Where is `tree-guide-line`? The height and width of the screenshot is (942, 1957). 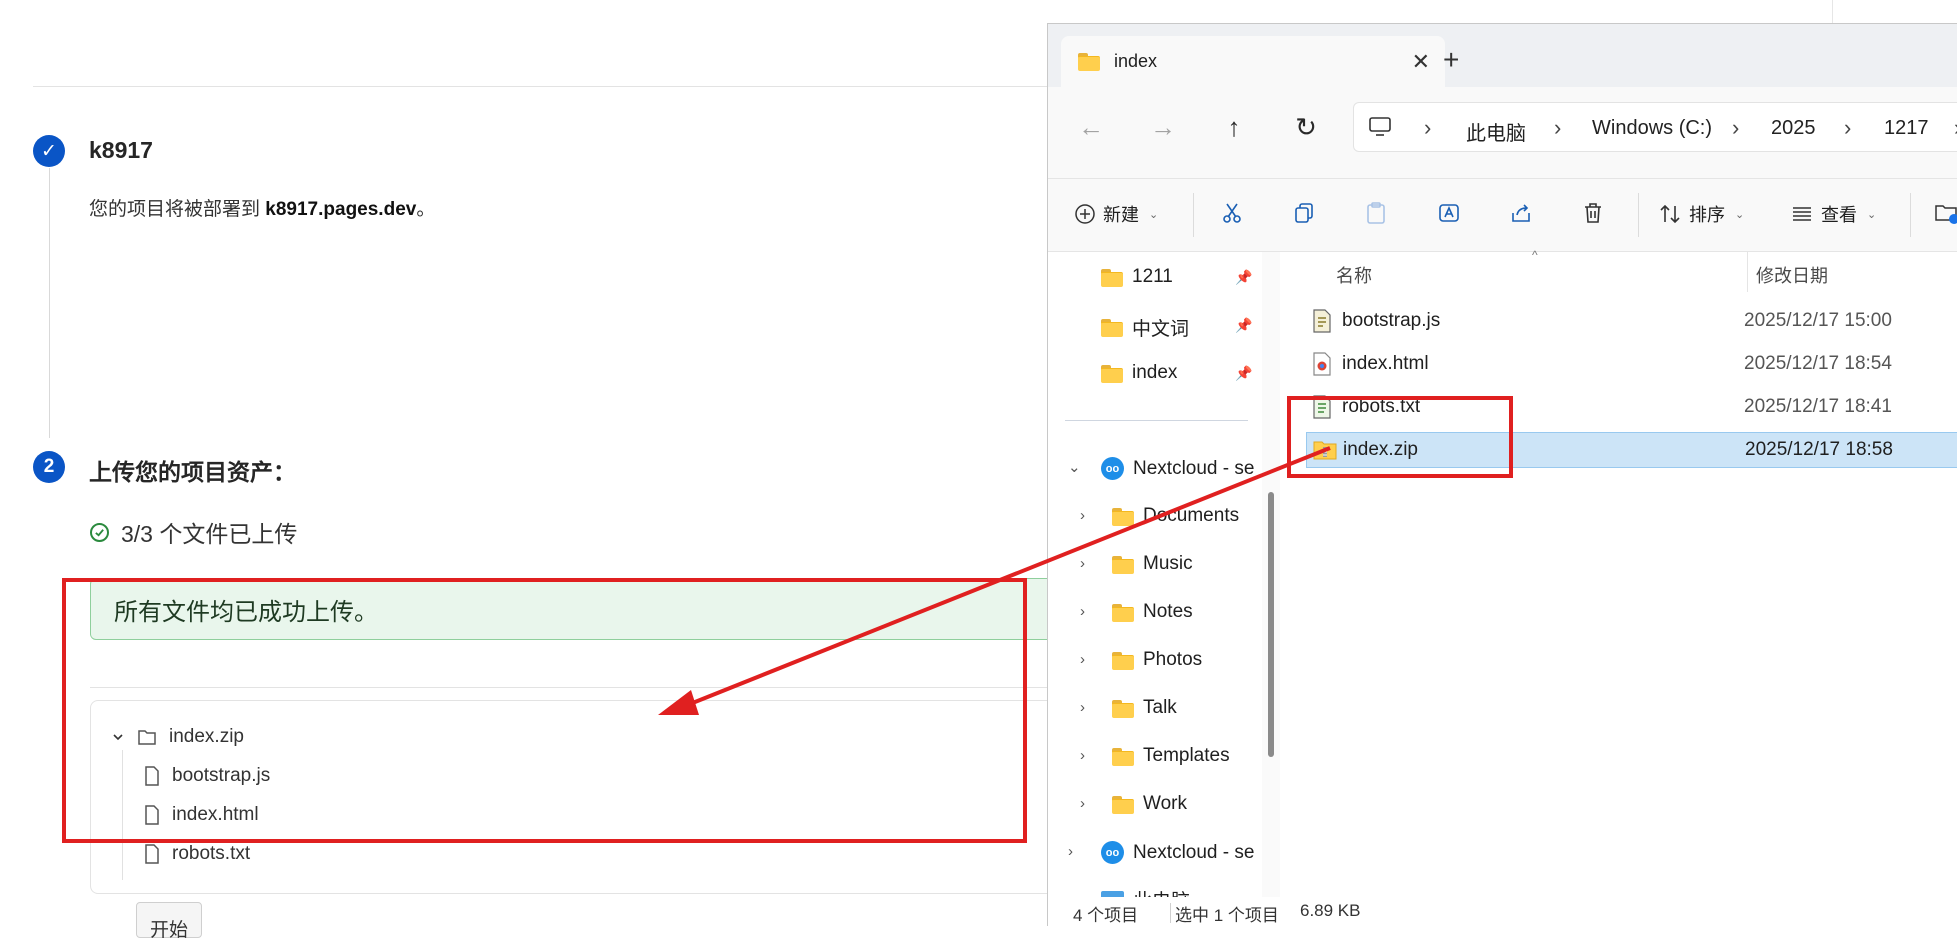 tree-guide-line is located at coordinates (122, 815).